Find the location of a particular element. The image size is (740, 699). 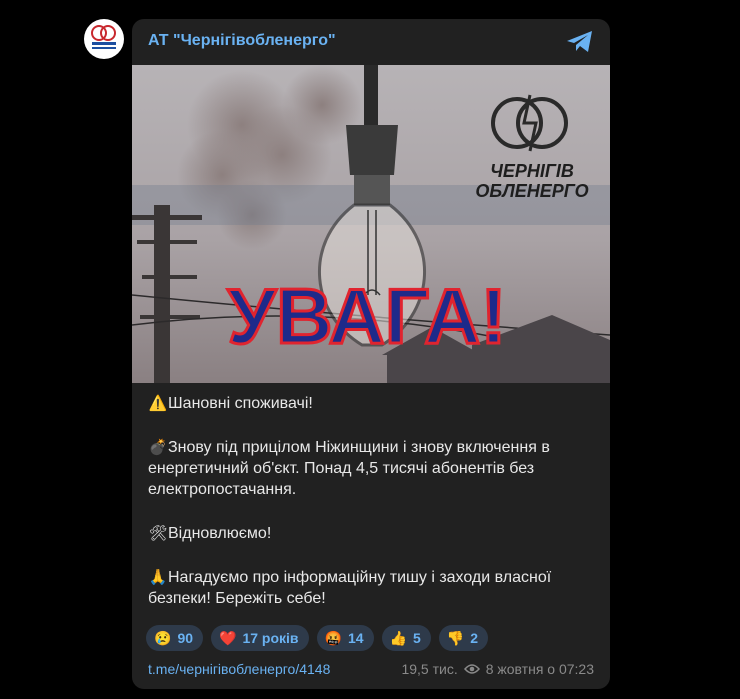

reaction-thumbs-up: 👍 5 is located at coordinates (406, 638).